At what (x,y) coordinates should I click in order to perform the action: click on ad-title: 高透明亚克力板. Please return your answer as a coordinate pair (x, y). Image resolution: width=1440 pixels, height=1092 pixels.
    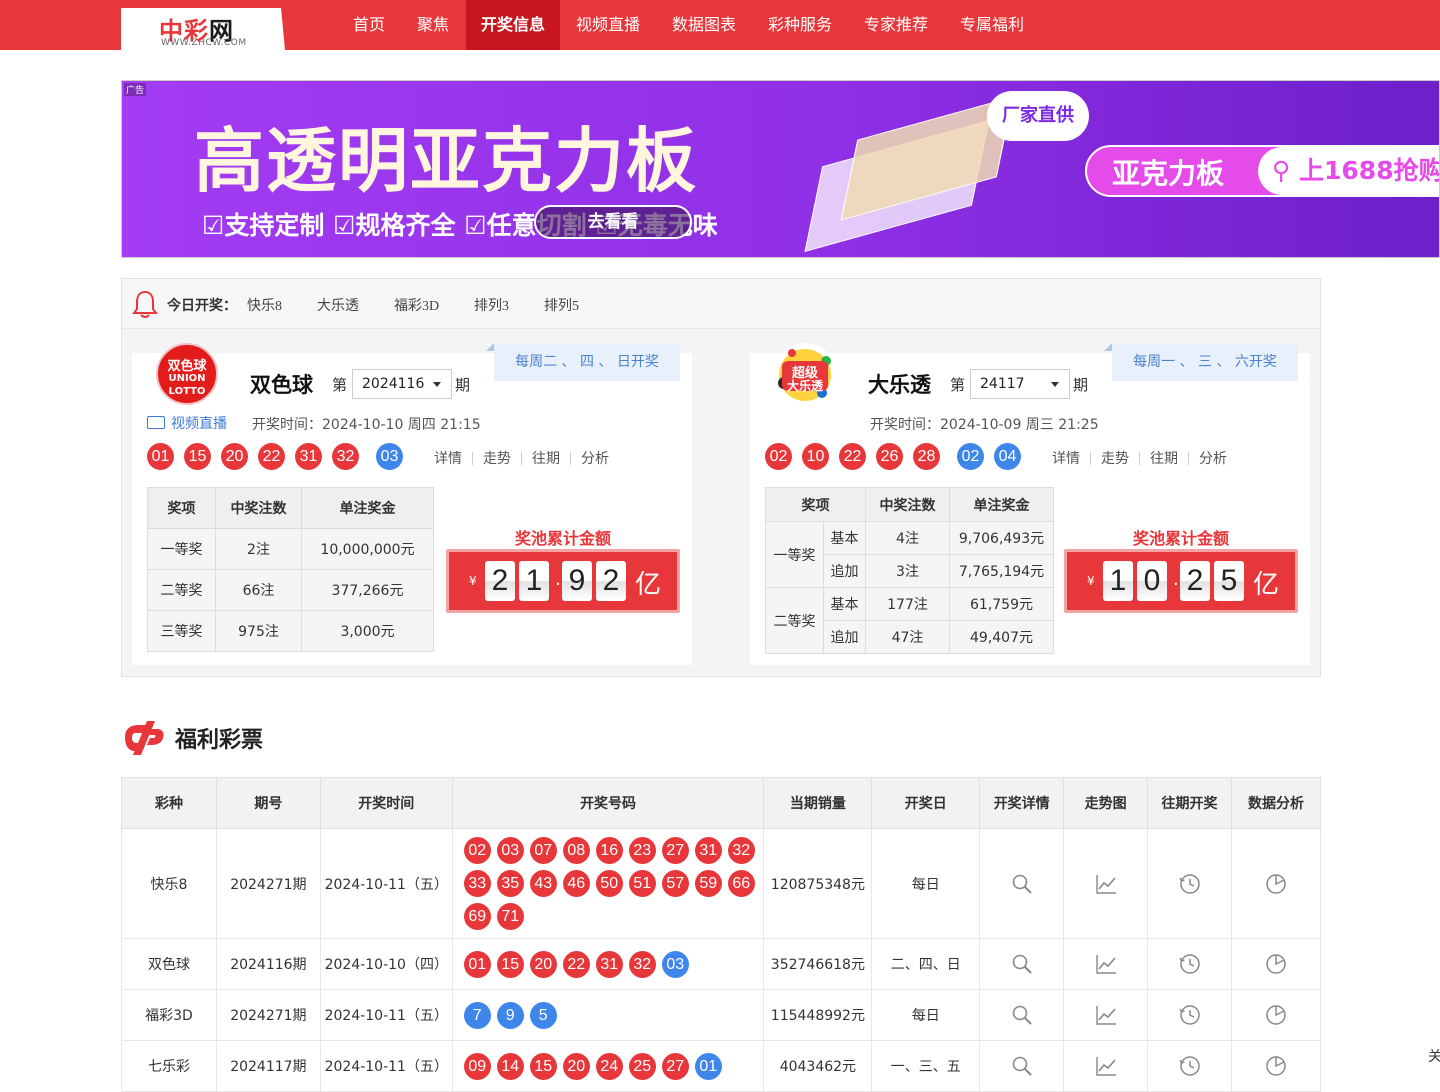
    Looking at the image, I should click on (446, 161).